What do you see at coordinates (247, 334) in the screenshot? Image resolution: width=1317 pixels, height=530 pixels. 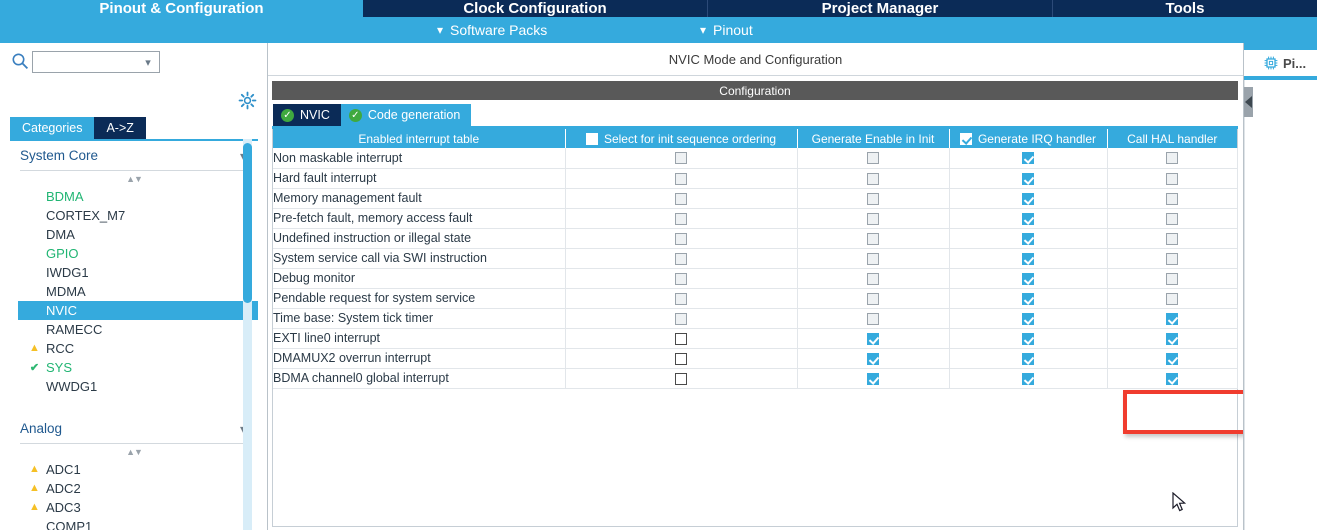 I see `sidebar-scrollbar` at bounding box center [247, 334].